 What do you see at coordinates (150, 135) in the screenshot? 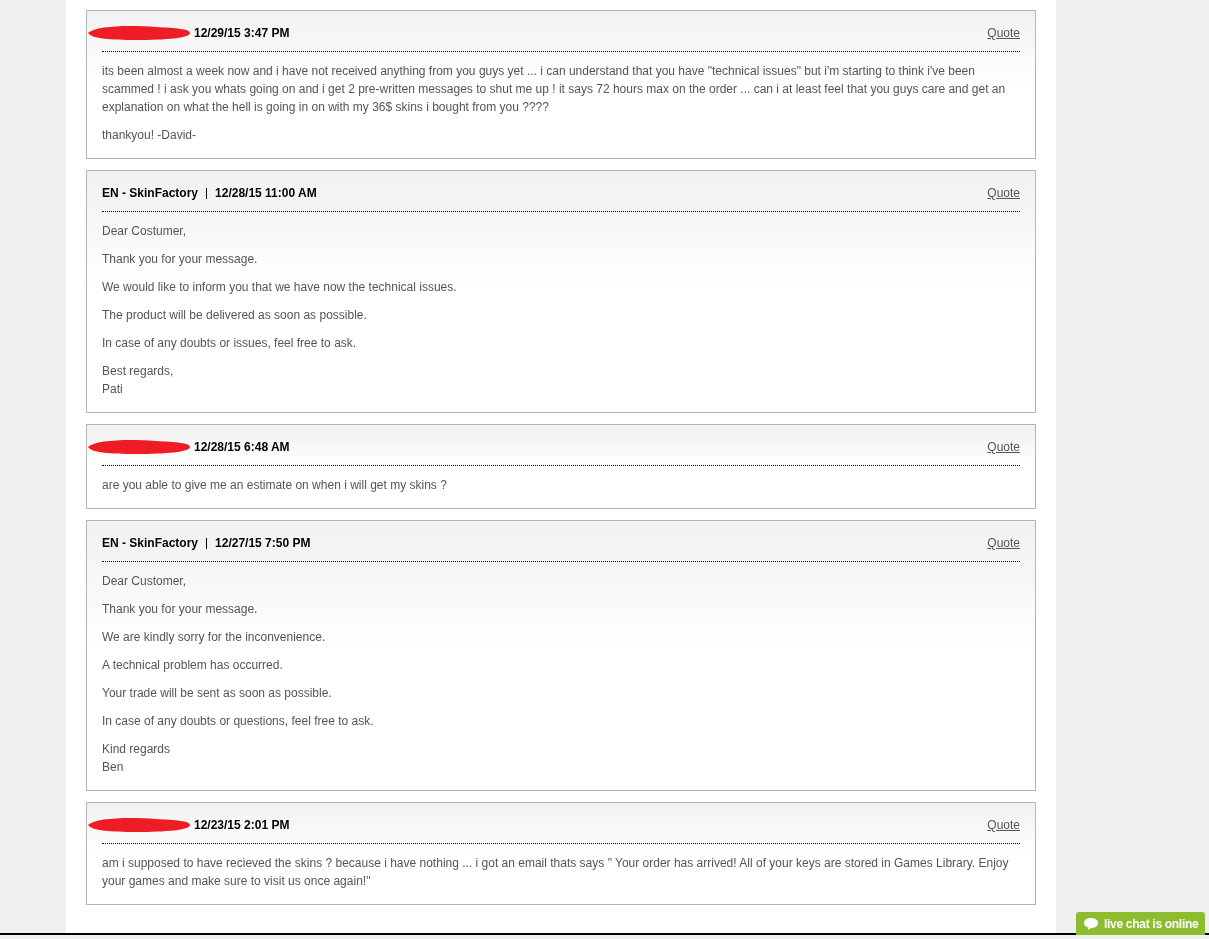
I see `message-paragraph: thankyou! -David-` at bounding box center [150, 135].